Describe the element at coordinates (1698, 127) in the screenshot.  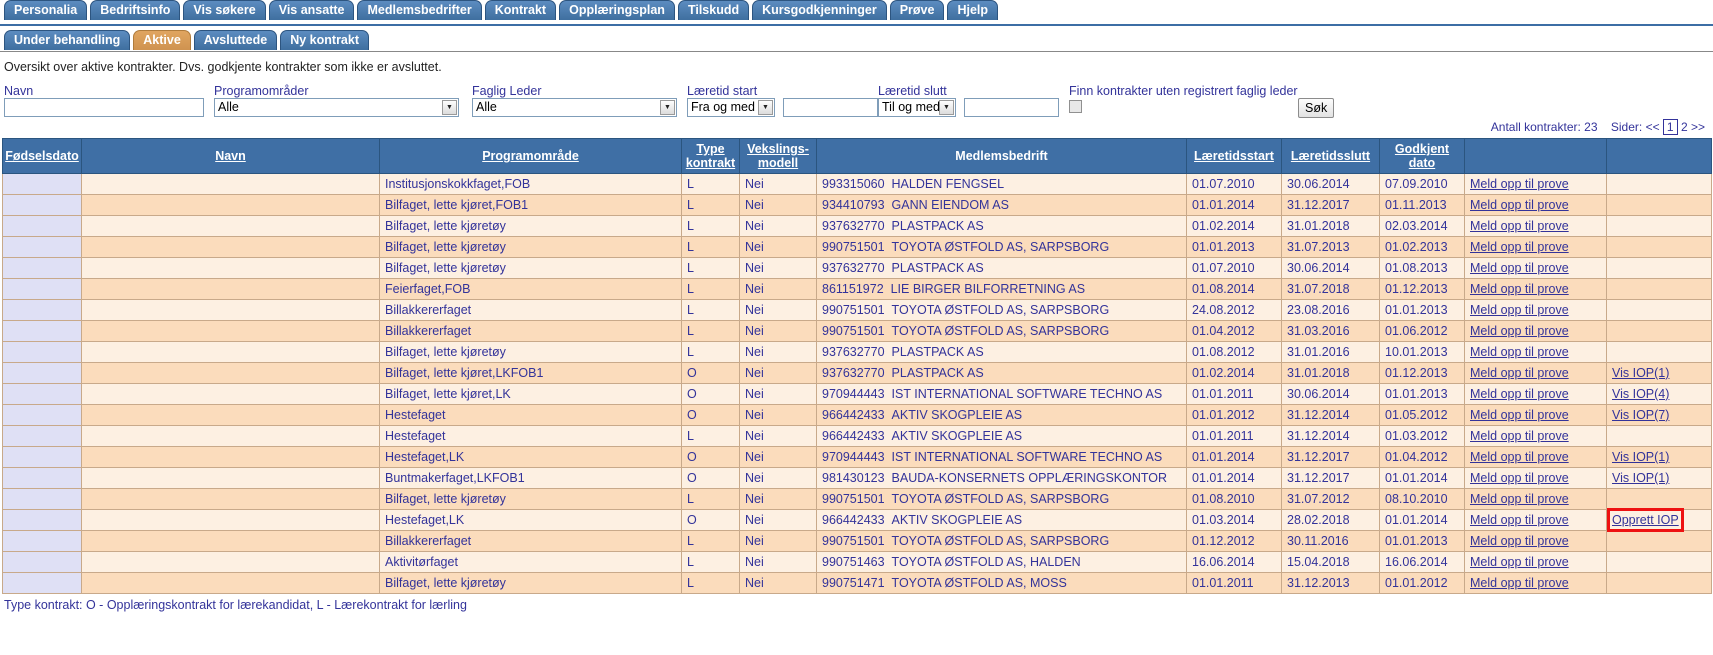
I see `page-next-link: >>` at that location.